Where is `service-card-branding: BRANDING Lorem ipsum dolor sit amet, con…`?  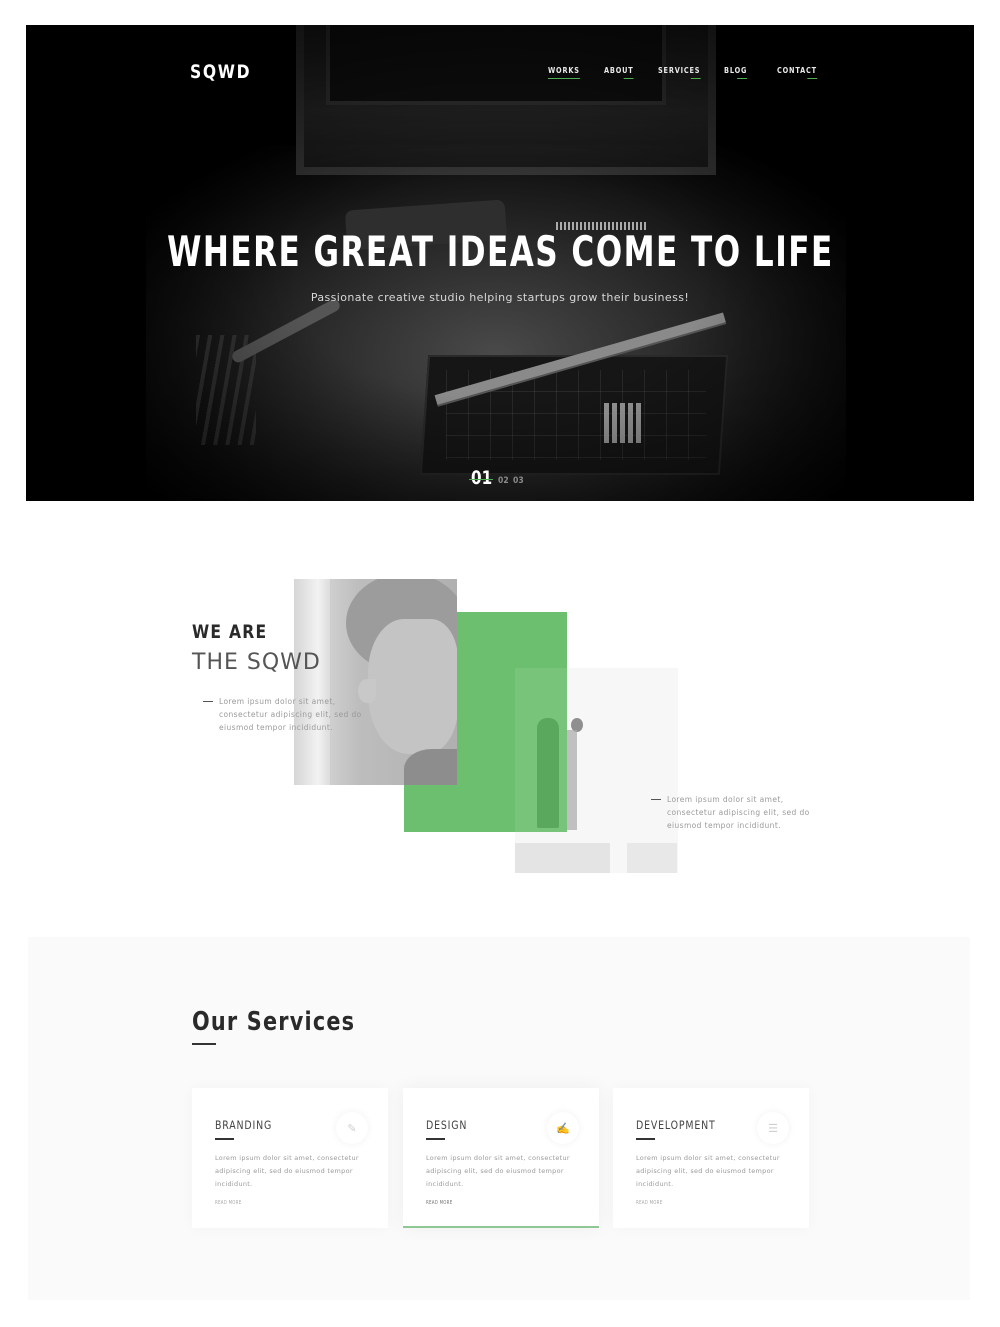 service-card-branding: BRANDING Lorem ipsum dolor sit amet, con… is located at coordinates (290, 1158).